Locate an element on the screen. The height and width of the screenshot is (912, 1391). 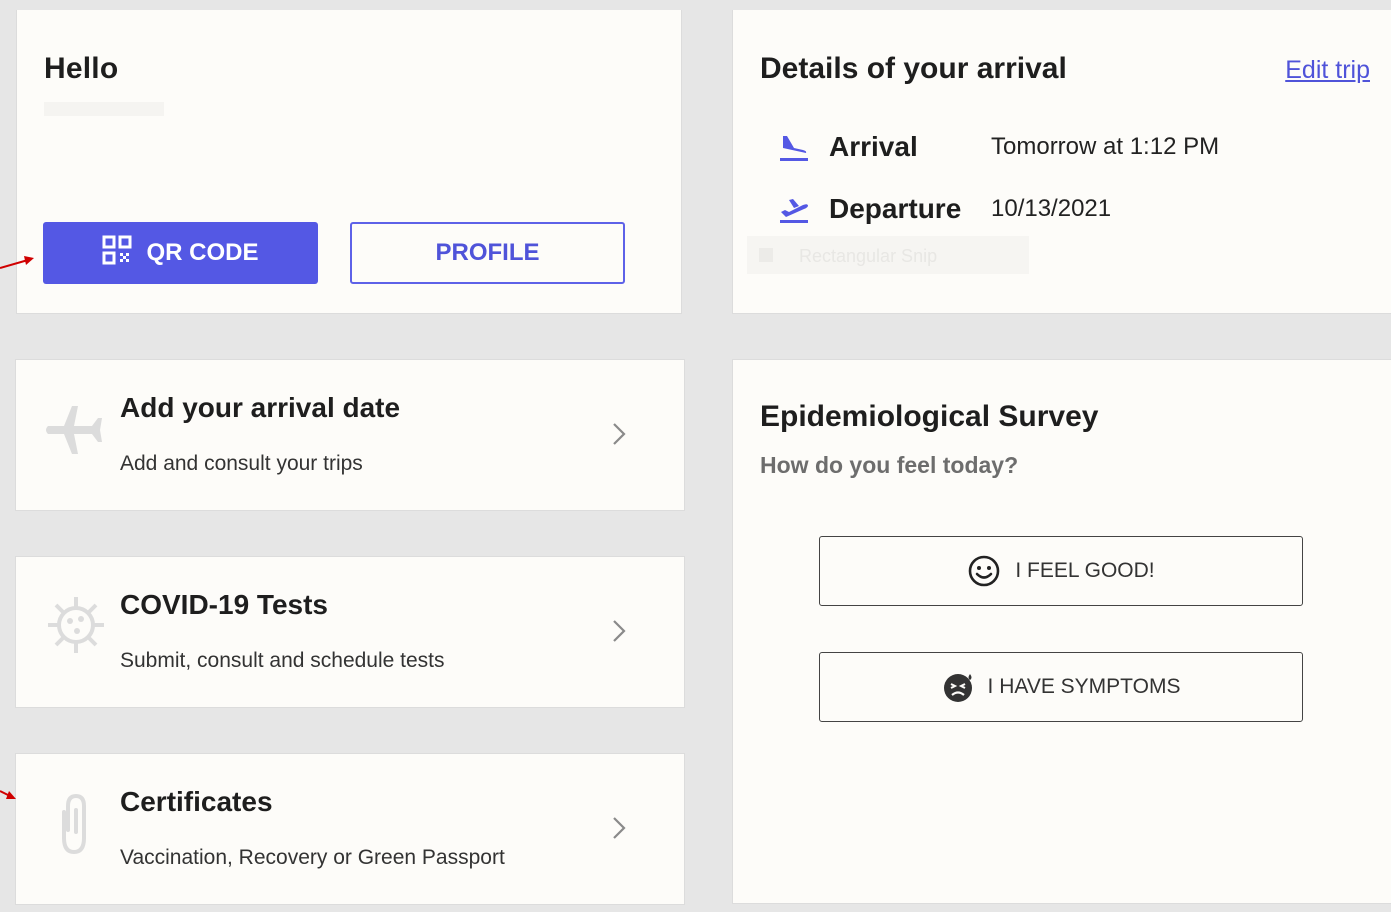
qr-code-button: QR CODE is located at coordinates (180, 253).